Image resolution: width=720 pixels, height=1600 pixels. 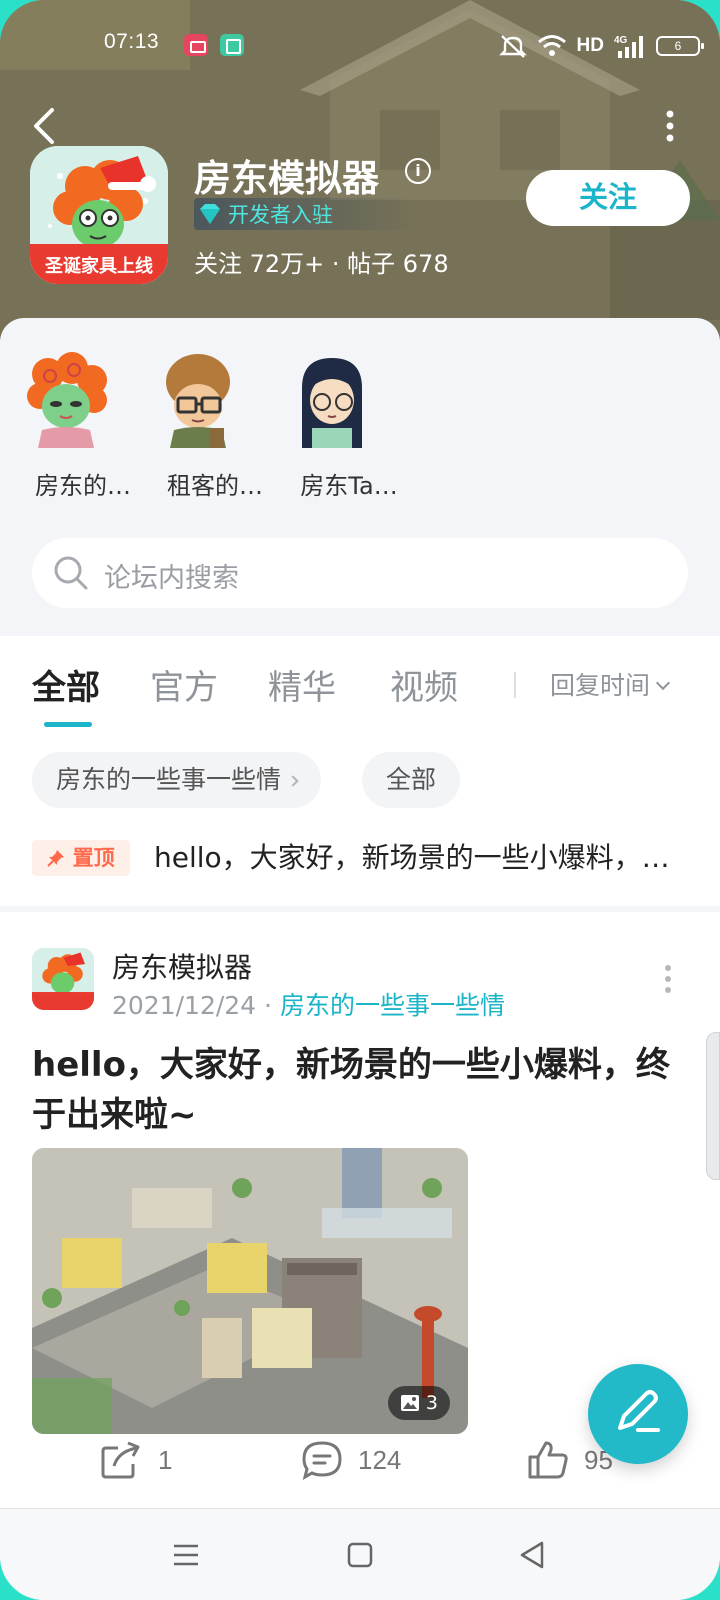 What do you see at coordinates (184, 1005) in the screenshot?
I see `post-date: 2021/12/24` at bounding box center [184, 1005].